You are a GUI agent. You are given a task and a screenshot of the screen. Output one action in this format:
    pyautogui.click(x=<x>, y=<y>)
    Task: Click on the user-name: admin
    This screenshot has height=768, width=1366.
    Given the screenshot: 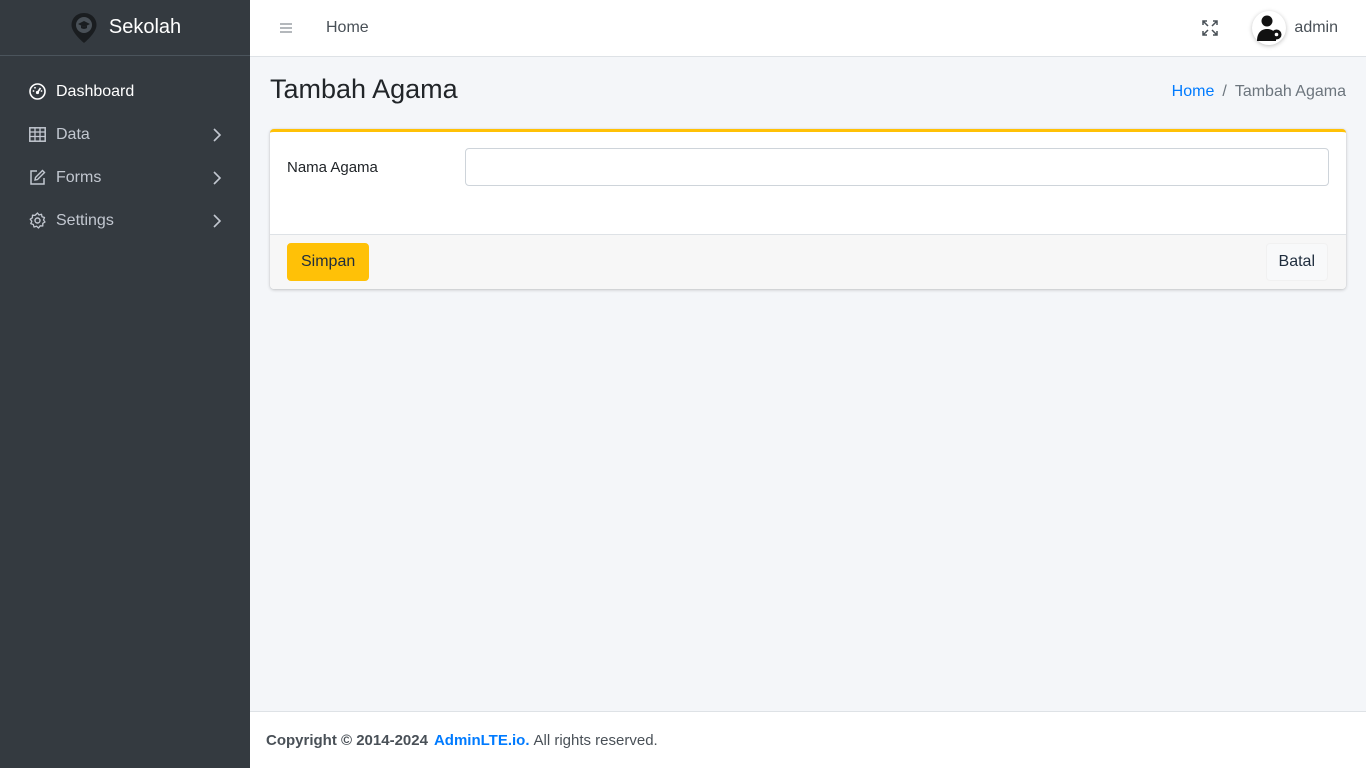 What is the action you would take?
    pyautogui.click(x=1316, y=27)
    